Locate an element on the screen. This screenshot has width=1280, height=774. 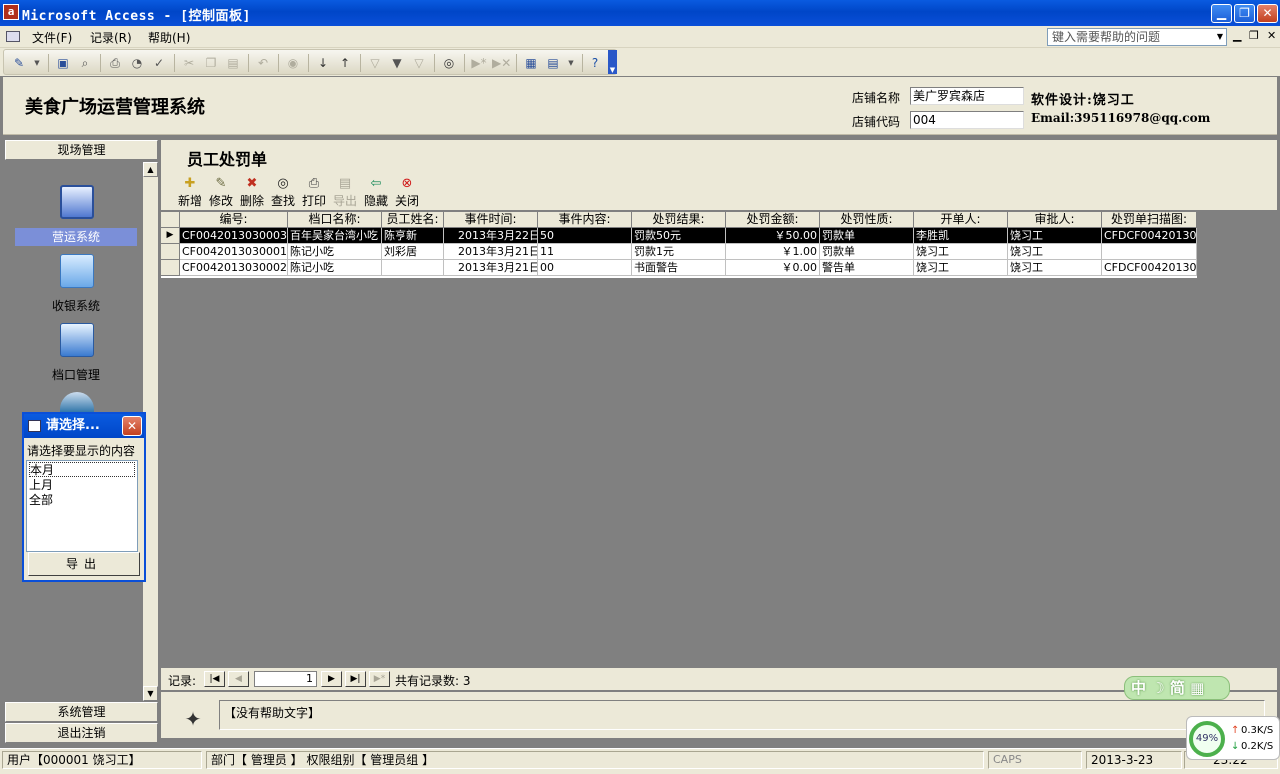
menu-record: 记录(R) is located at coordinates (111, 37).